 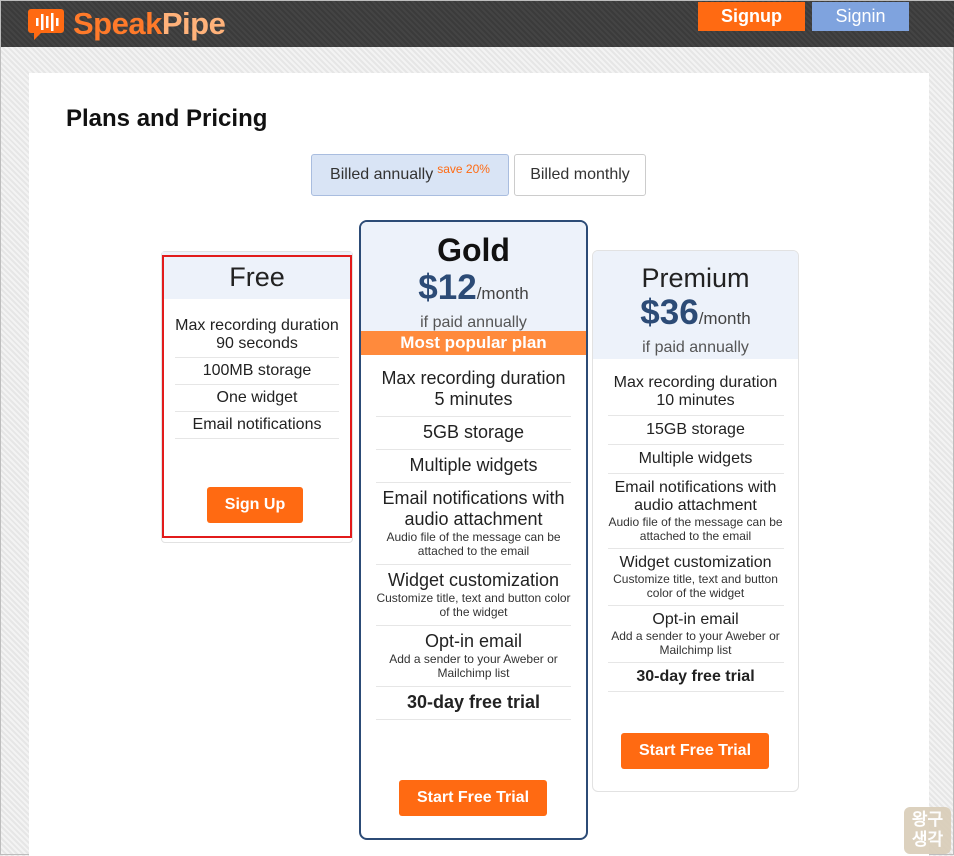 I want to click on feature-title: 5GB storage, so click(x=473, y=432).